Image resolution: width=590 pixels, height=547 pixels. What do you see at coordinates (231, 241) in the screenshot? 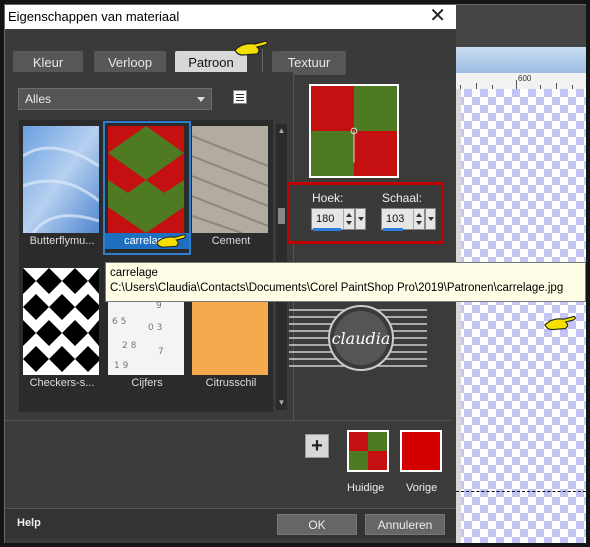
I see `pattern-label: Cement` at bounding box center [231, 241].